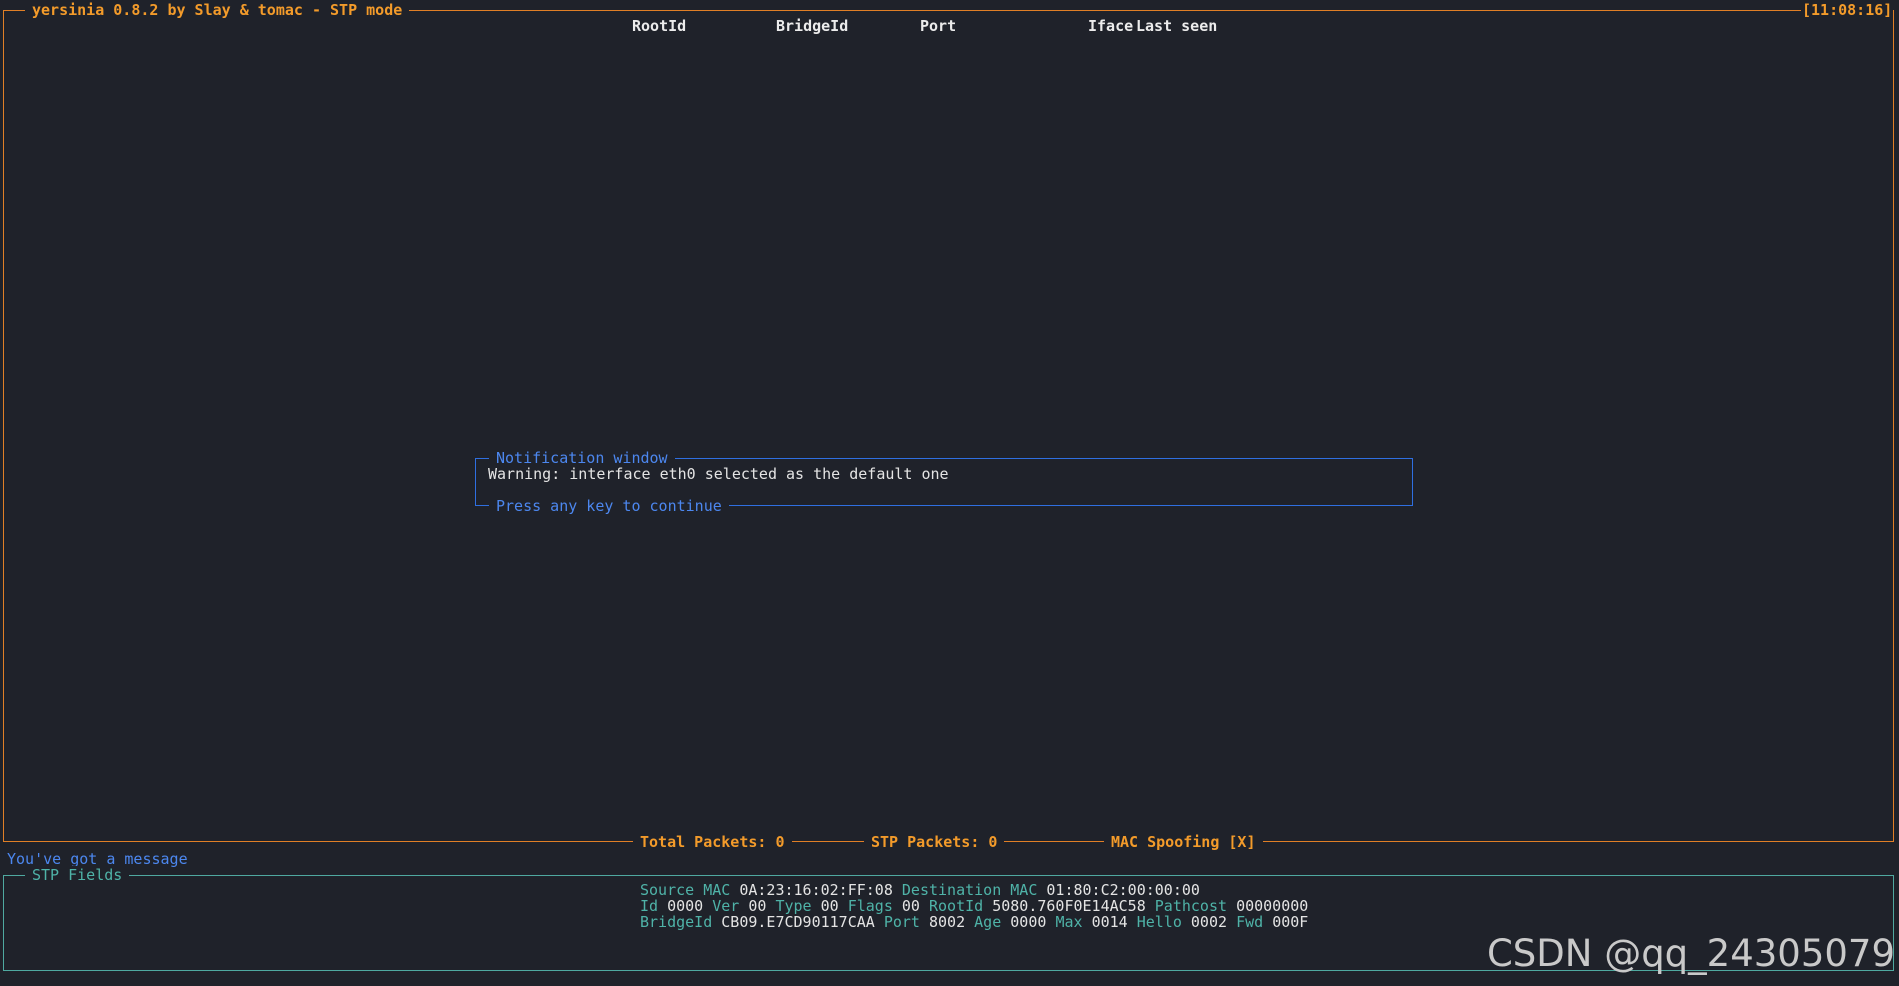  Describe the element at coordinates (1690, 953) in the screenshot. I see `watermark: CSDN @qq_24305079` at that location.